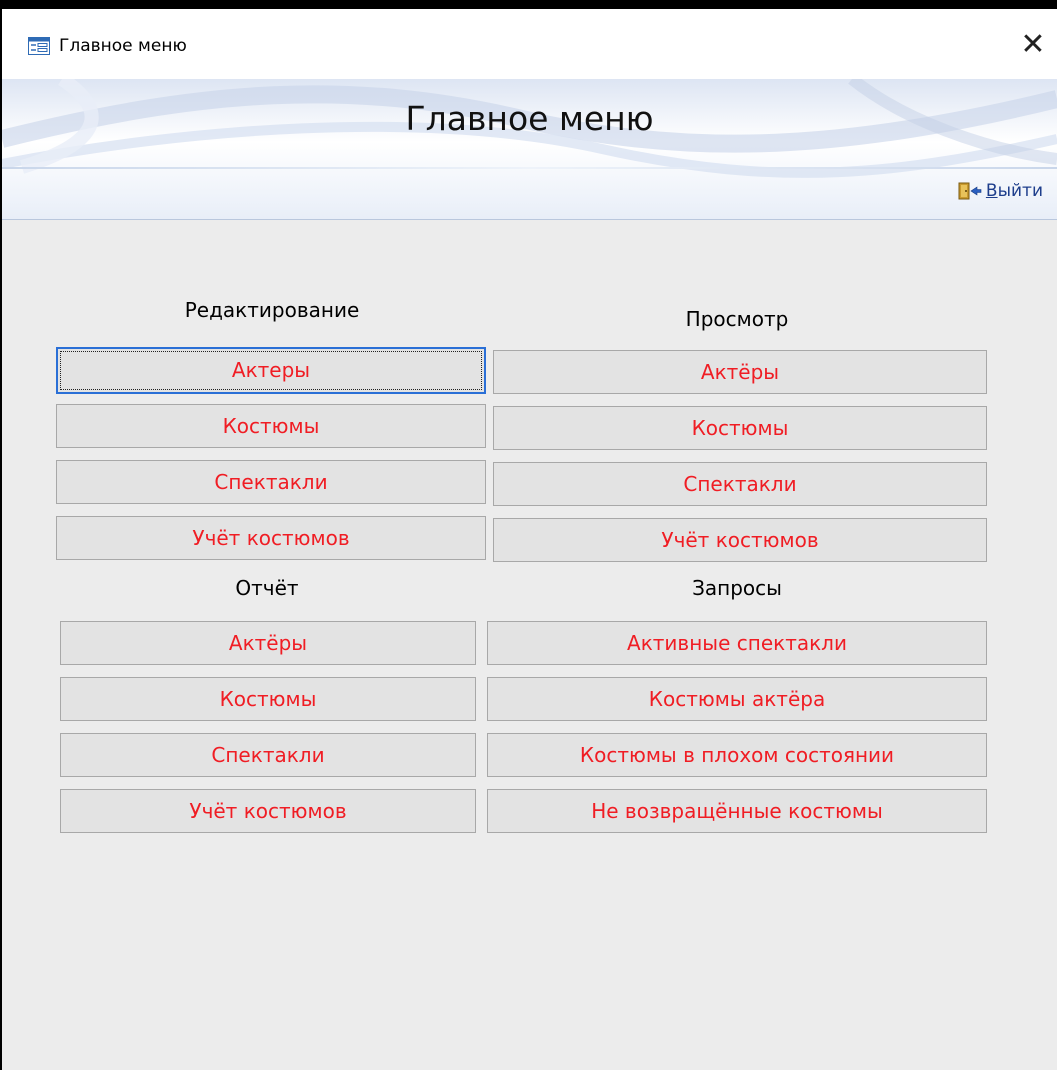 Image resolution: width=1057 pixels, height=1070 pixels. I want to click on view-performances-button: Спектакли, so click(740, 484).